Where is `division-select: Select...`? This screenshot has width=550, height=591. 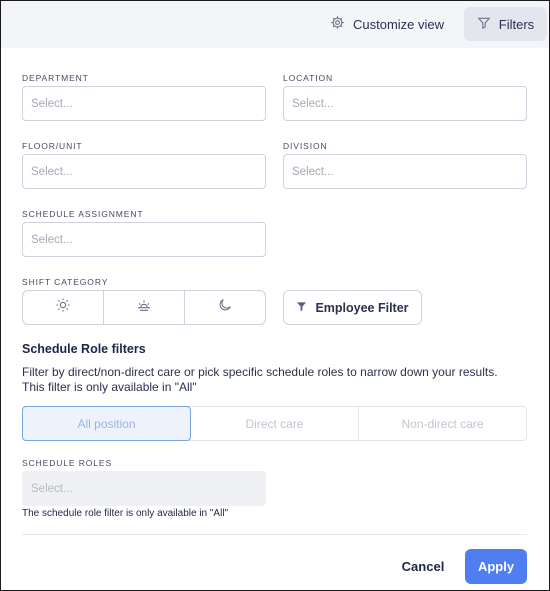 division-select: Select... is located at coordinates (405, 171).